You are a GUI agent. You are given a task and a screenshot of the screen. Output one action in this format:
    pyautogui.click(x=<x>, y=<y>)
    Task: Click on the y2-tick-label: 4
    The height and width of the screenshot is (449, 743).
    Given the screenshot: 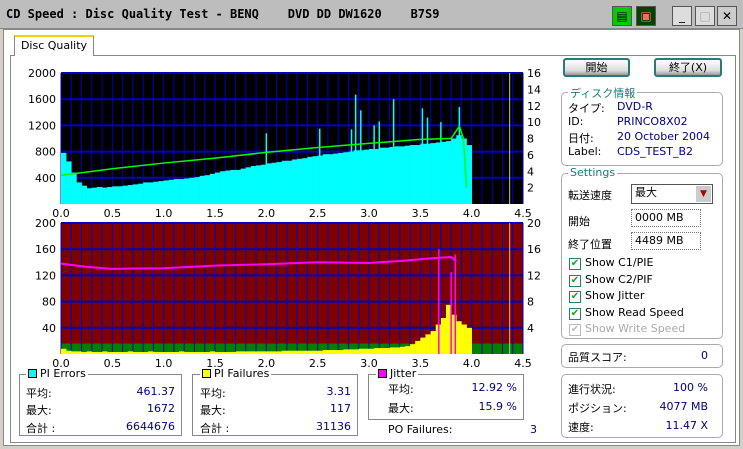 What is the action you would take?
    pyautogui.click(x=530, y=328)
    